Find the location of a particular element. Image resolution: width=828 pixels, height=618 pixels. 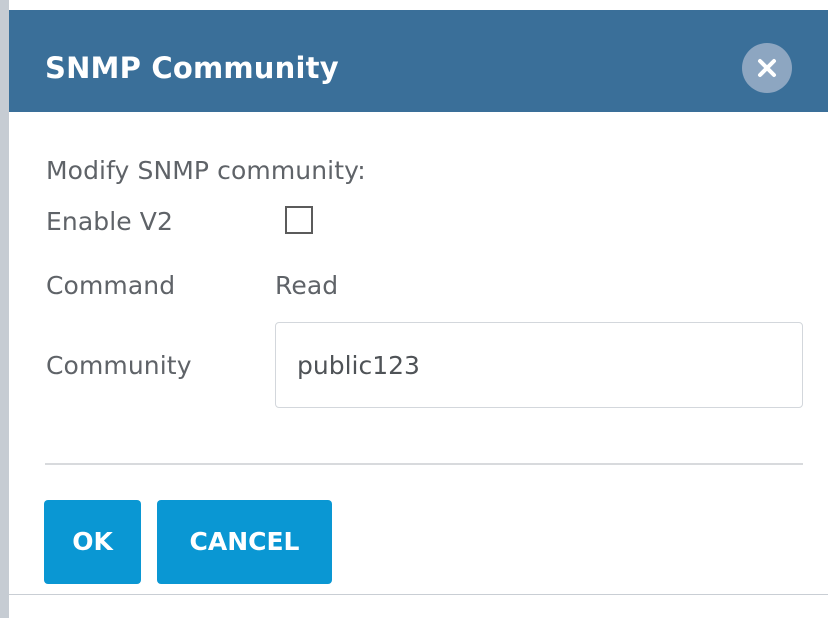

command-value: Read is located at coordinates (307, 285).